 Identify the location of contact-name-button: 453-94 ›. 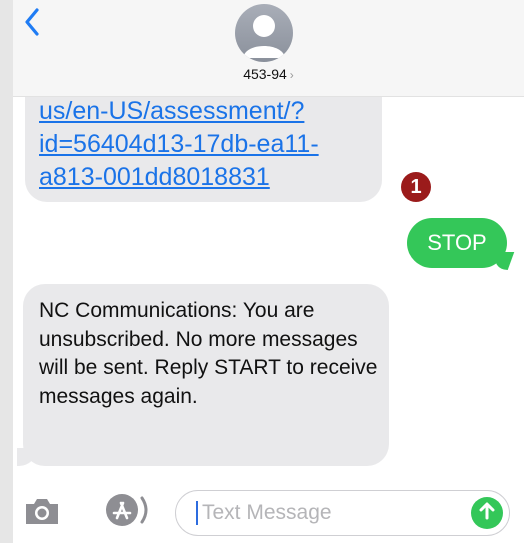
(268, 74).